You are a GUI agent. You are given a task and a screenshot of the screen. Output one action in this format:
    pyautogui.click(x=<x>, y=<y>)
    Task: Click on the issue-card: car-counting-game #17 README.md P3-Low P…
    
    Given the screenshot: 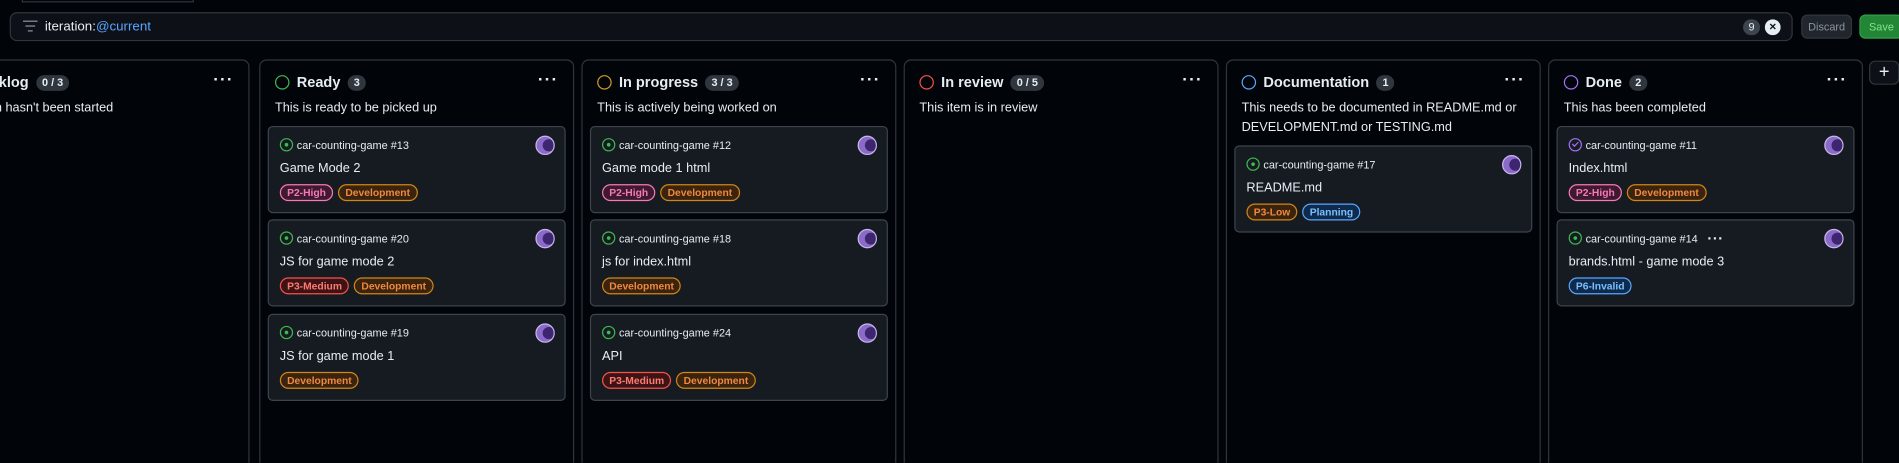 What is the action you would take?
    pyautogui.click(x=1383, y=189)
    